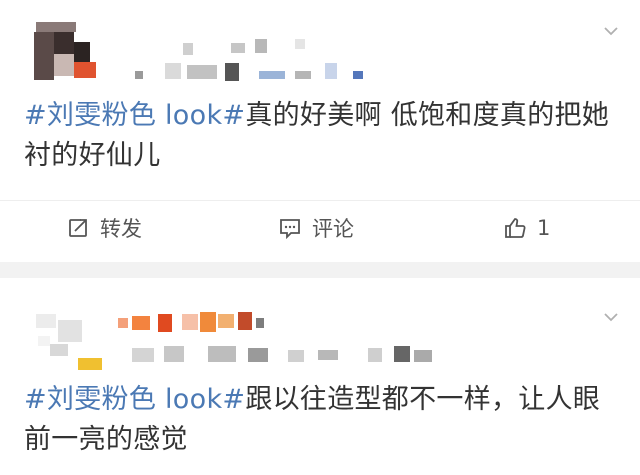 The width and height of the screenshot is (640, 475). What do you see at coordinates (106, 439) in the screenshot?
I see `post-text-line2: 前一亮的感觉` at bounding box center [106, 439].